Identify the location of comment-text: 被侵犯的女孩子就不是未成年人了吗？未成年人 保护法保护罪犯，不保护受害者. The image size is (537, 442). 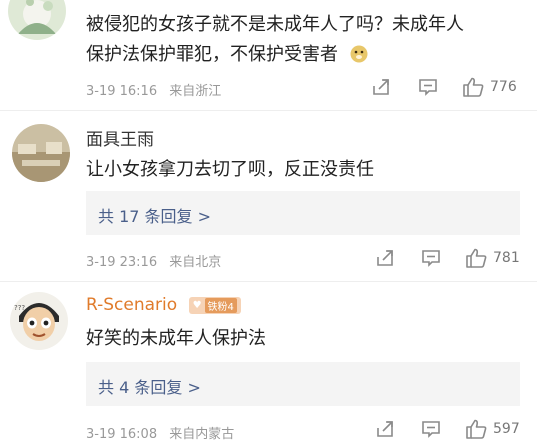
(275, 41).